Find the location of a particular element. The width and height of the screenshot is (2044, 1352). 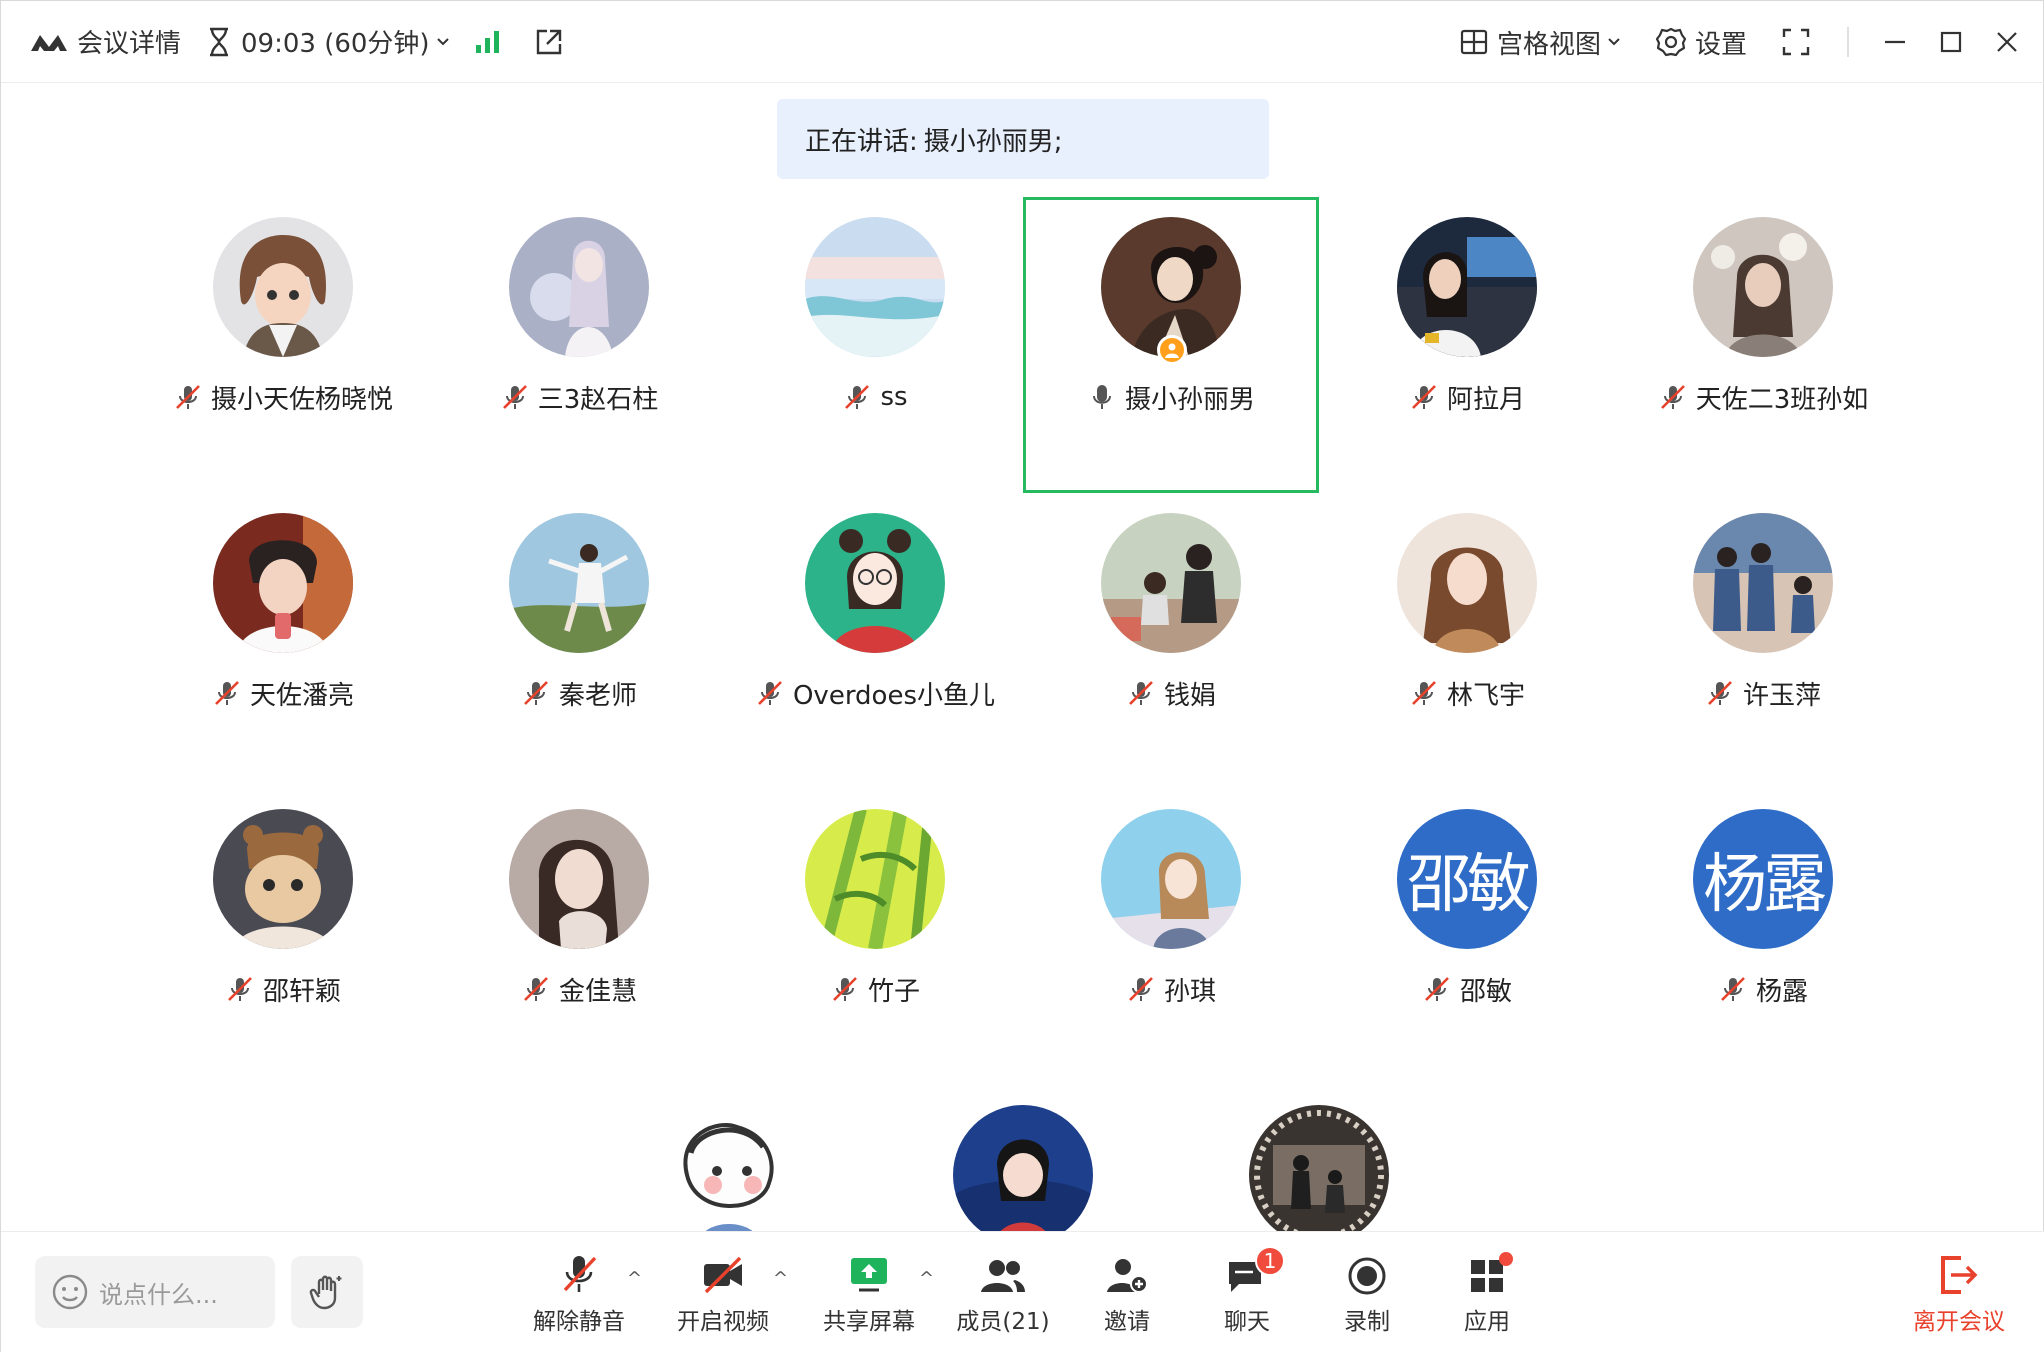

participant-tile: 钱娟 is located at coordinates (1171, 641).